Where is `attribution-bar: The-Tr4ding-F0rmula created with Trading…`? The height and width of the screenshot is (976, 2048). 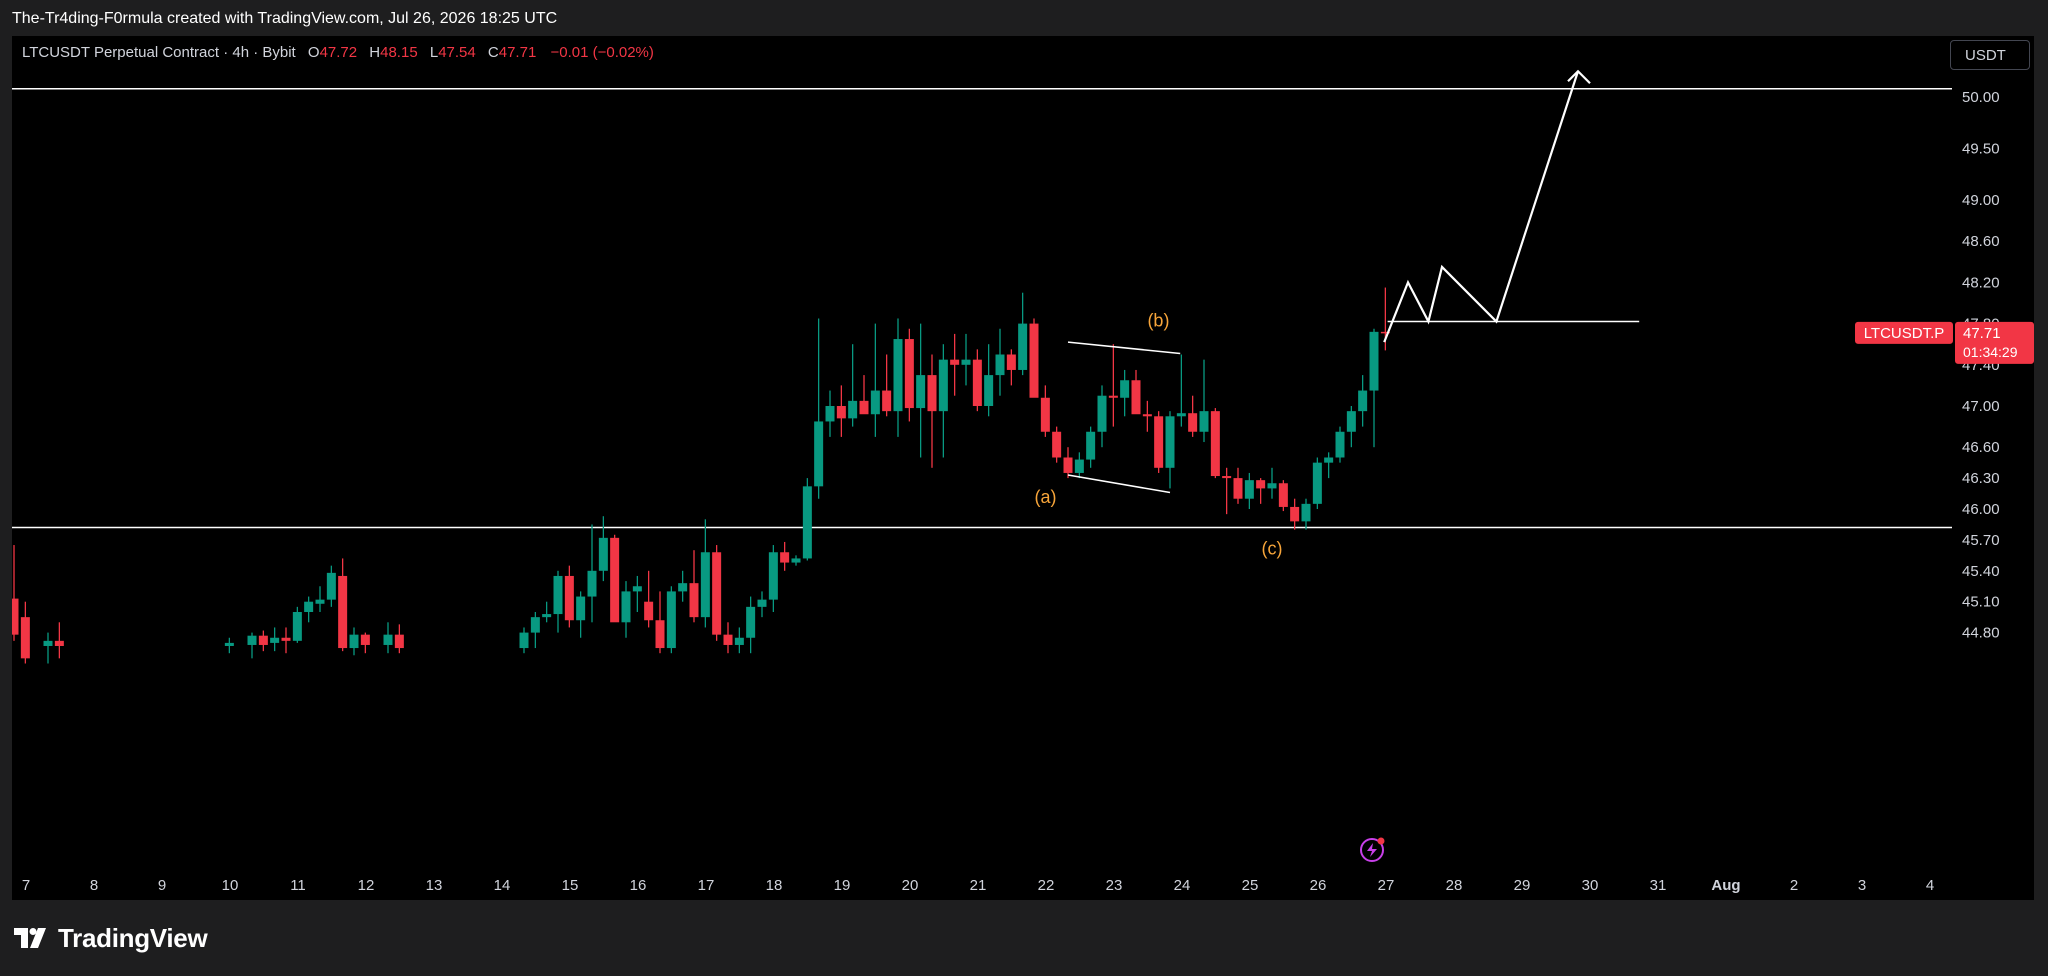
attribution-bar: The-Tr4ding-F0rmula created with Trading… is located at coordinates (1024, 18).